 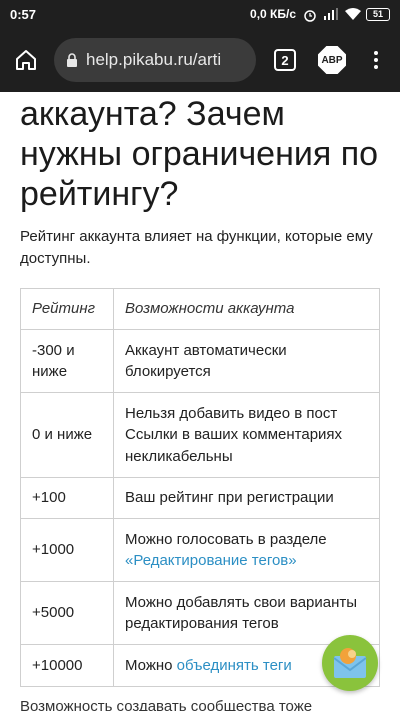 What do you see at coordinates (234, 665) in the screenshot?
I see `merge-tags-link: объединять теги` at bounding box center [234, 665].